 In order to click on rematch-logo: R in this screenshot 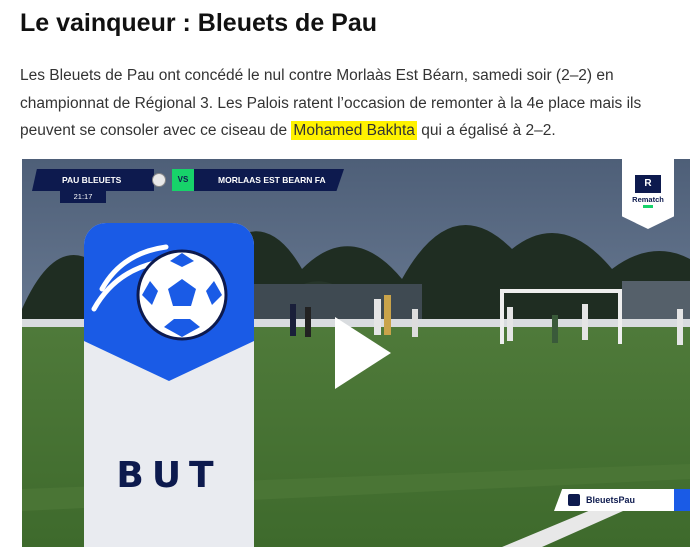, I will do `click(648, 184)`.